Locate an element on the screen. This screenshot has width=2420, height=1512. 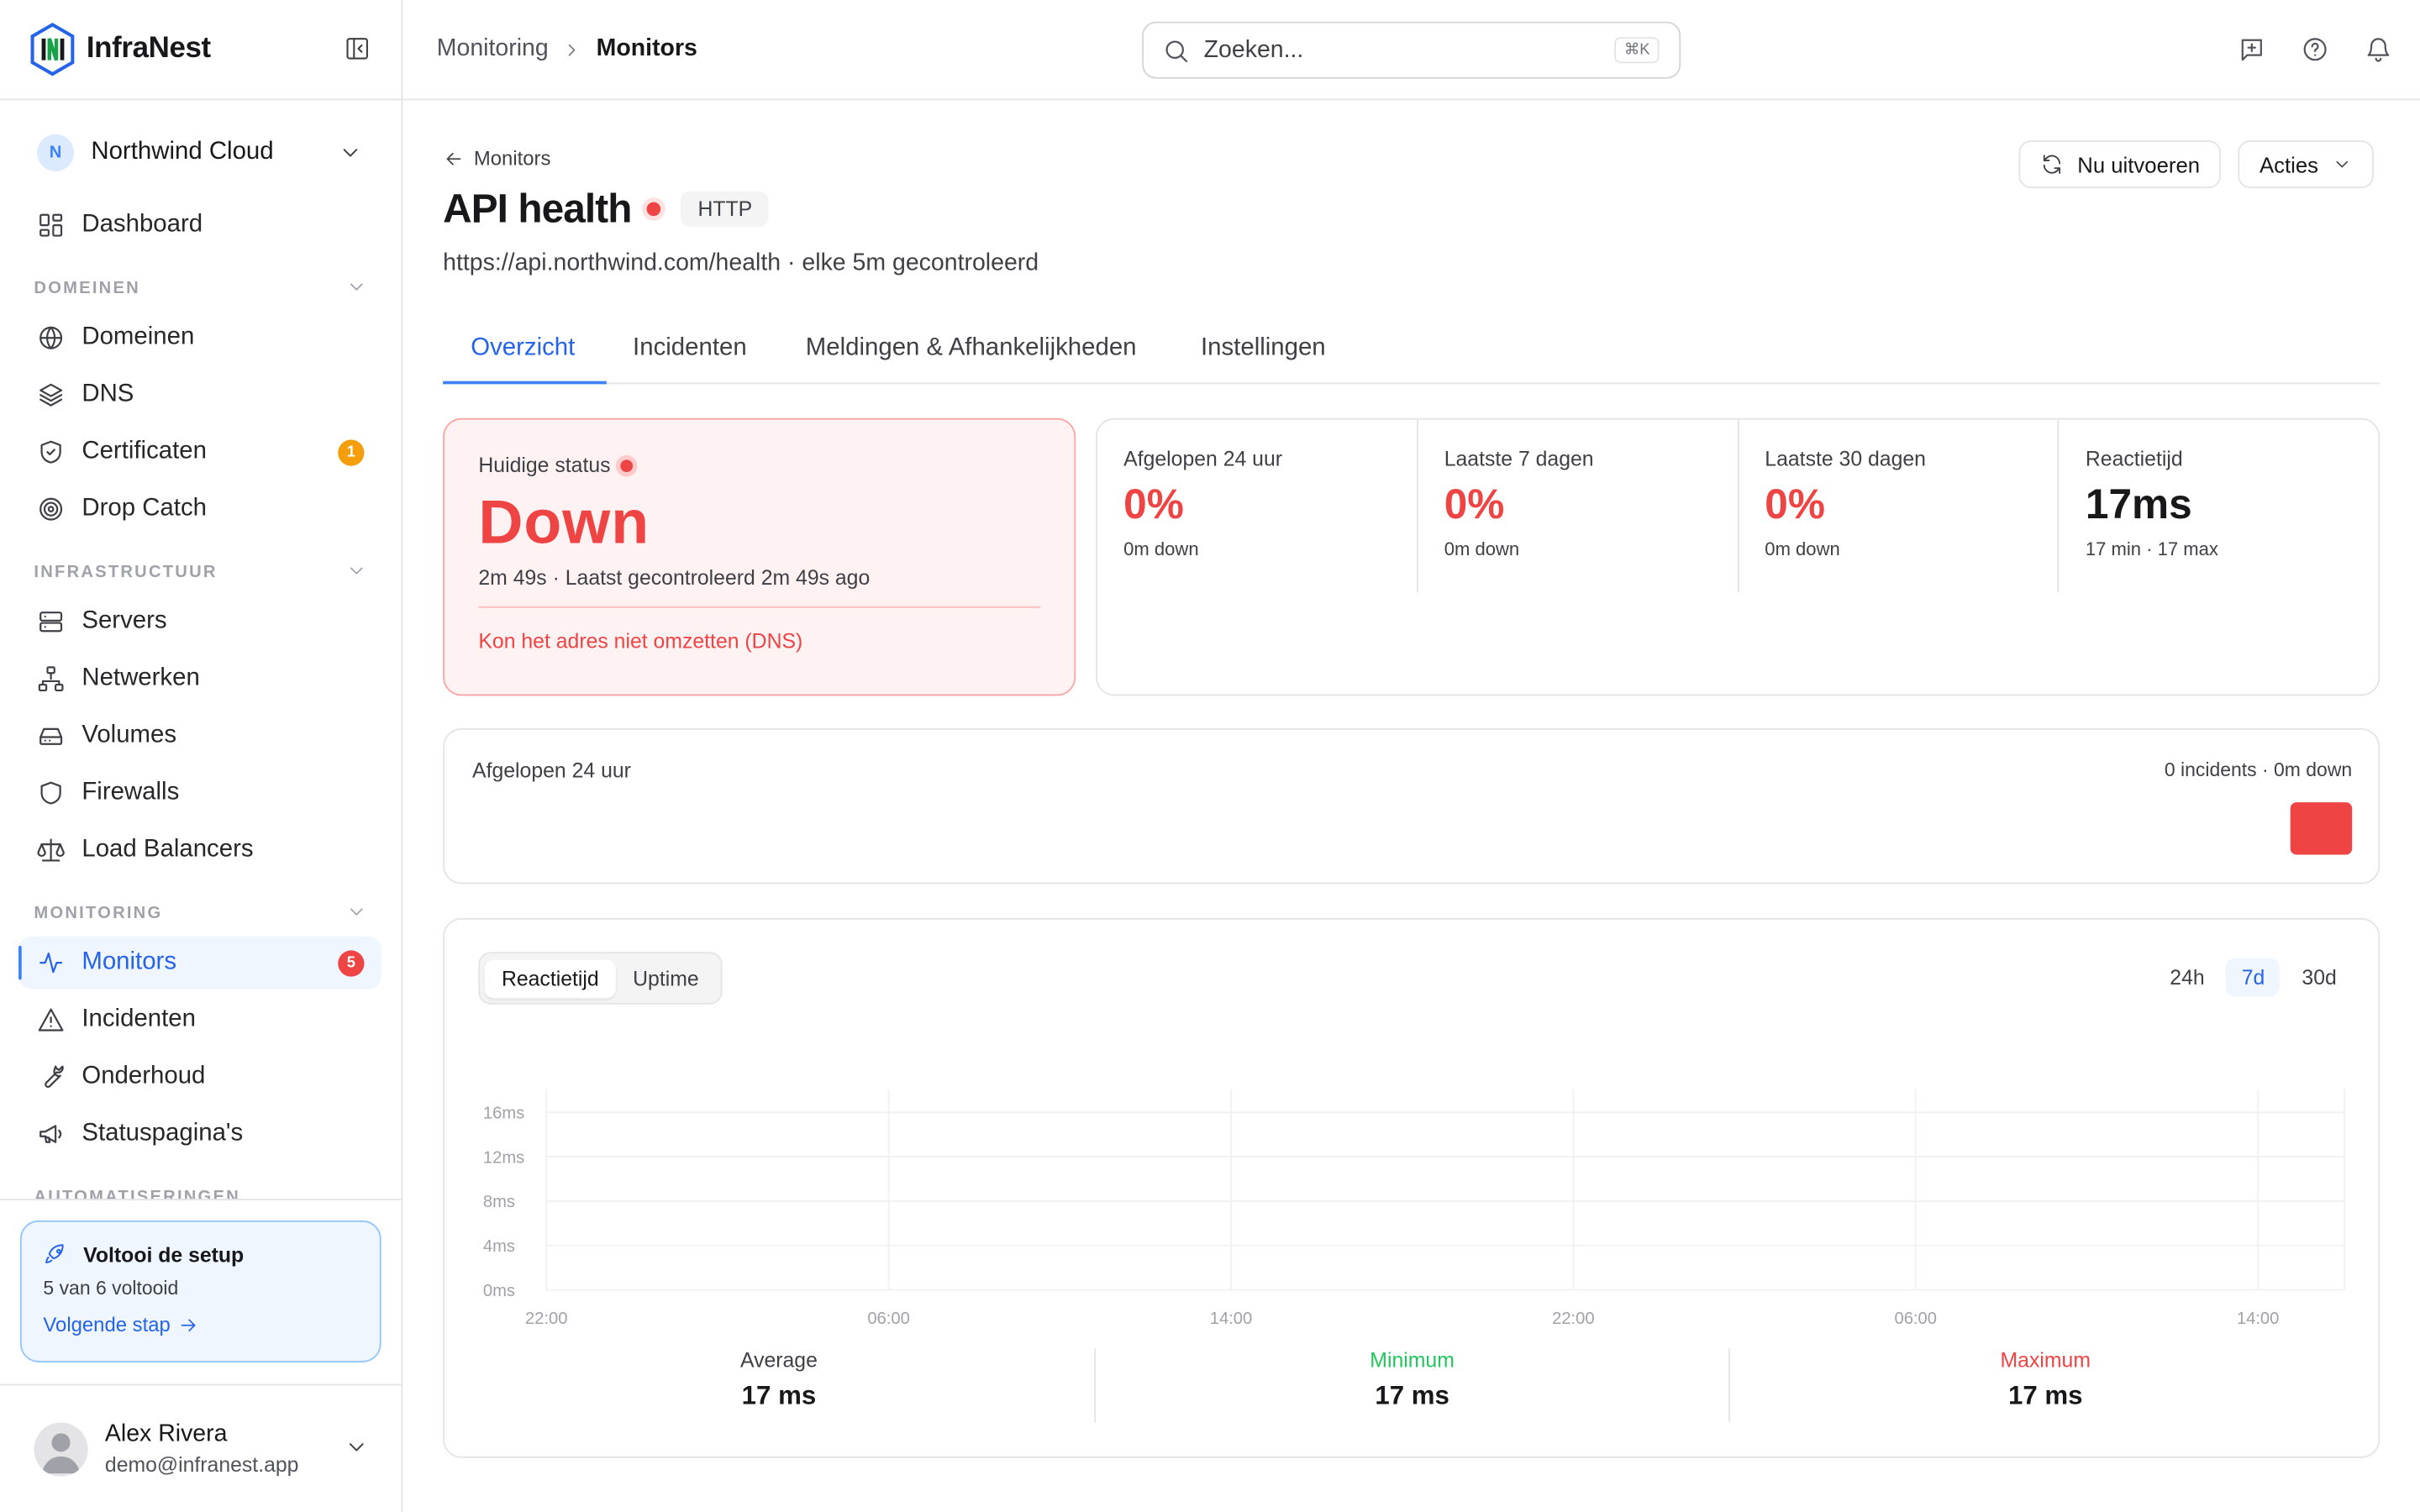
refresh-icon is located at coordinates (2052, 164).